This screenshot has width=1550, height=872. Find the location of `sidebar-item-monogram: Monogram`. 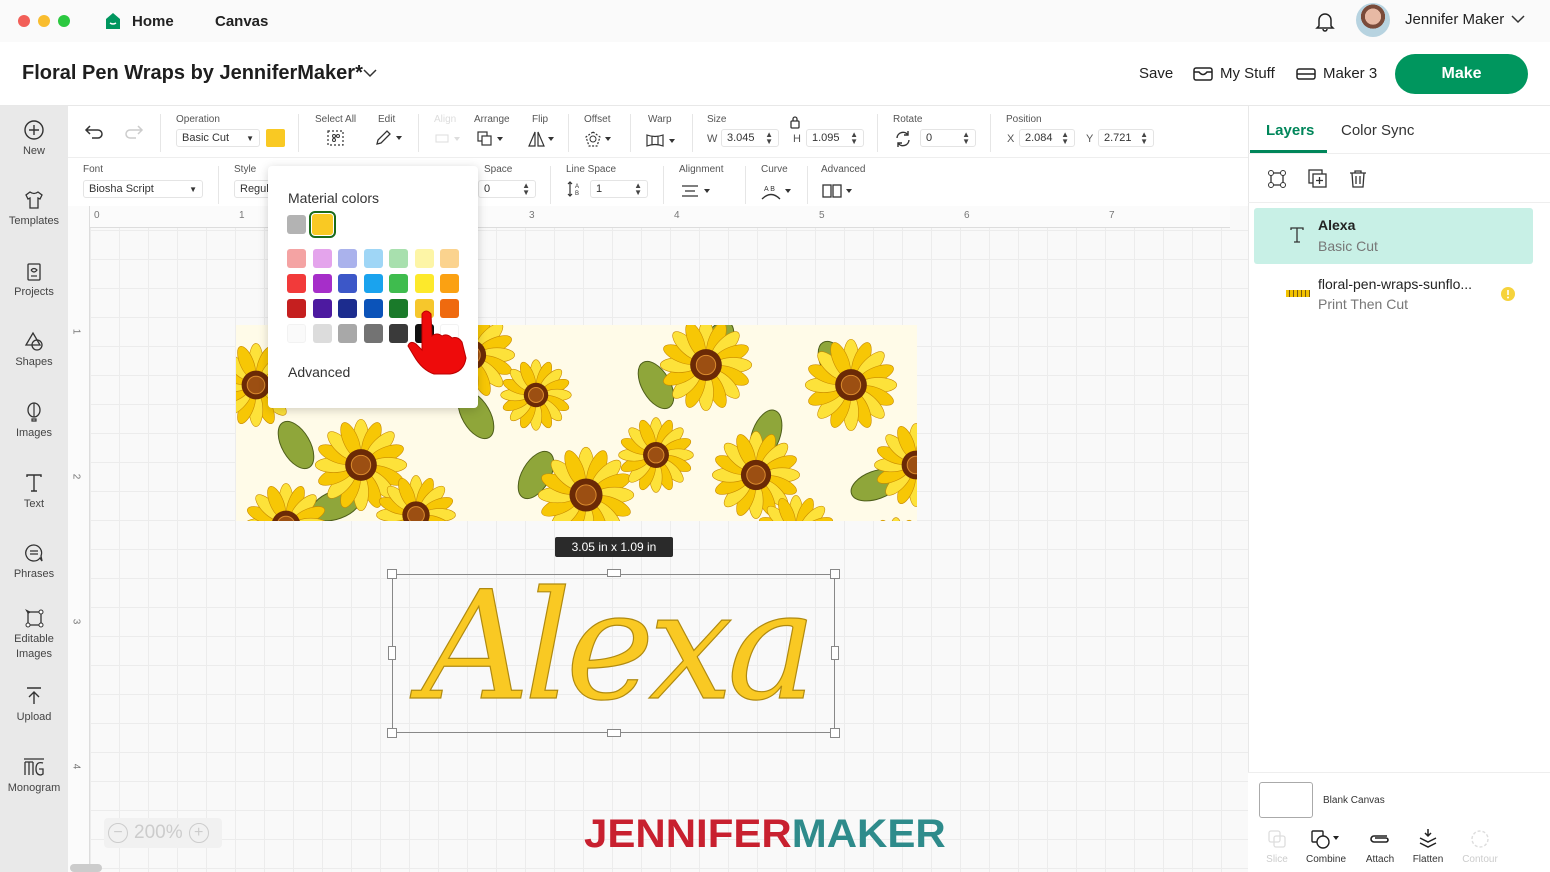

sidebar-item-monogram: Monogram is located at coordinates (34, 775).